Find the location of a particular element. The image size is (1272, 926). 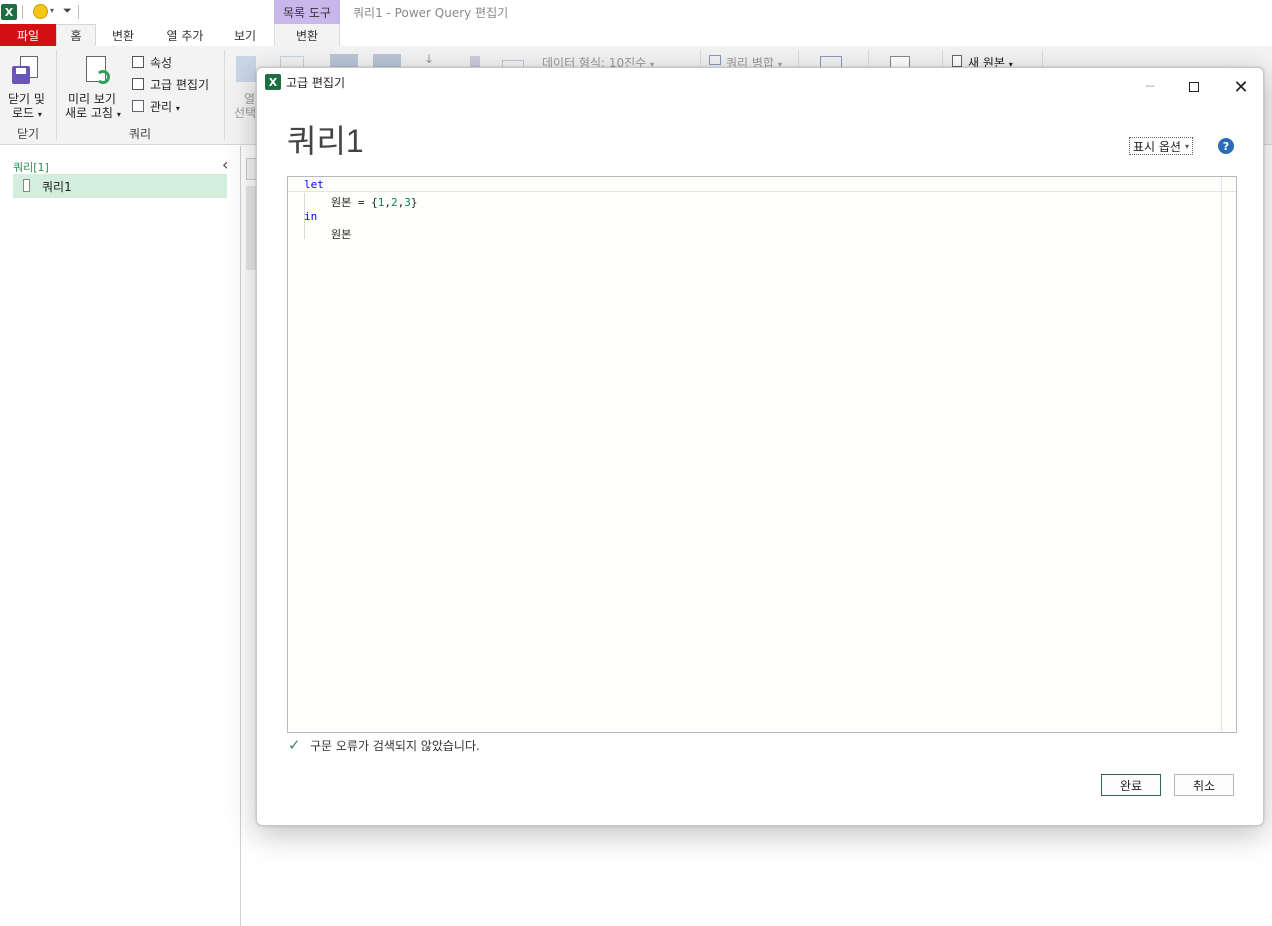

code-line-3: in is located at coordinates (311, 216).